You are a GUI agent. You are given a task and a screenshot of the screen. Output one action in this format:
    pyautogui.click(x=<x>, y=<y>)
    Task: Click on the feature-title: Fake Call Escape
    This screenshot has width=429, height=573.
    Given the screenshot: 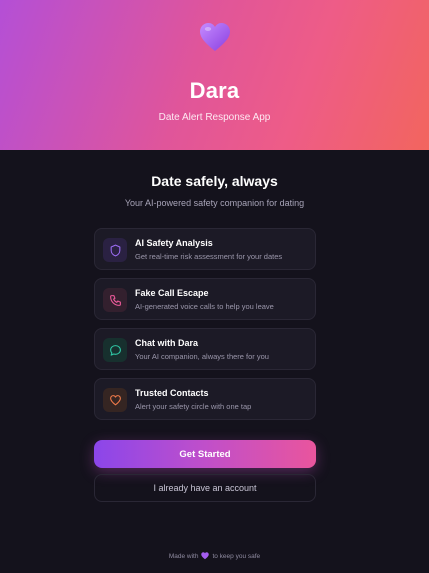 What is the action you would take?
    pyautogui.click(x=172, y=293)
    